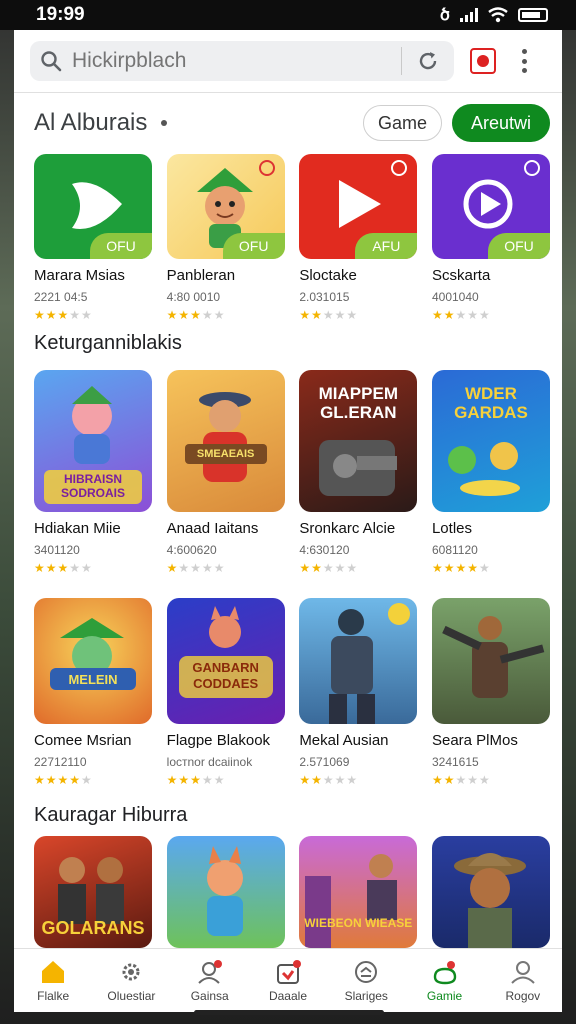  I want to click on game-soldier-icon, so click(358, 661).